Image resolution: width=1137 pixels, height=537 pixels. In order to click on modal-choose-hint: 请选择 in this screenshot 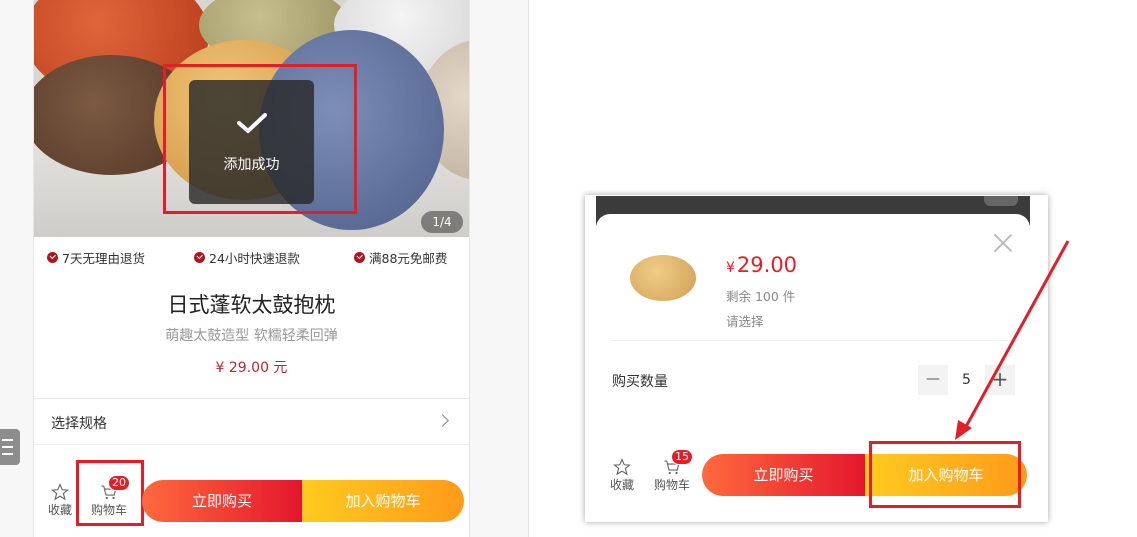, I will do `click(745, 321)`.